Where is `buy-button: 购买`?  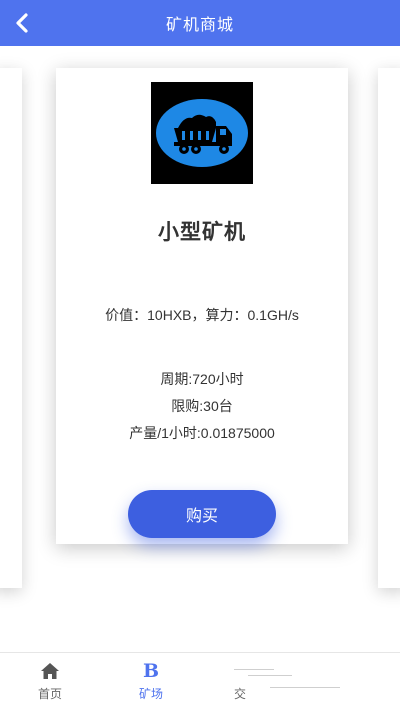 buy-button: 购买 is located at coordinates (202, 514).